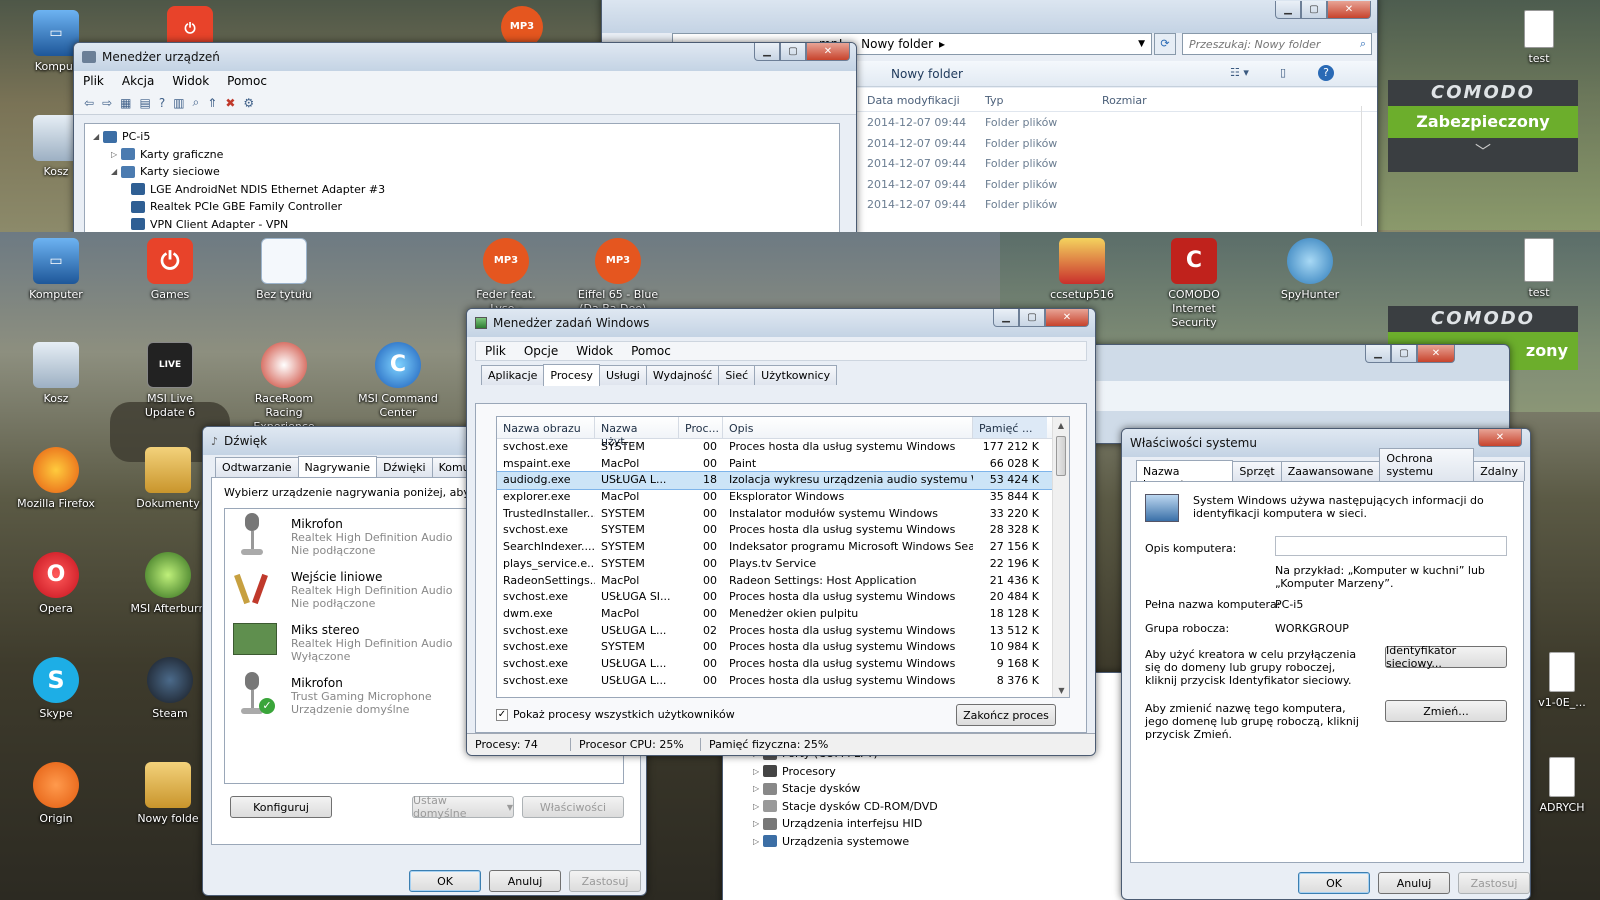 The image size is (1600, 900). Describe the element at coordinates (845, 772) in the screenshot. I see `tree-node: ▷ Procesory` at that location.